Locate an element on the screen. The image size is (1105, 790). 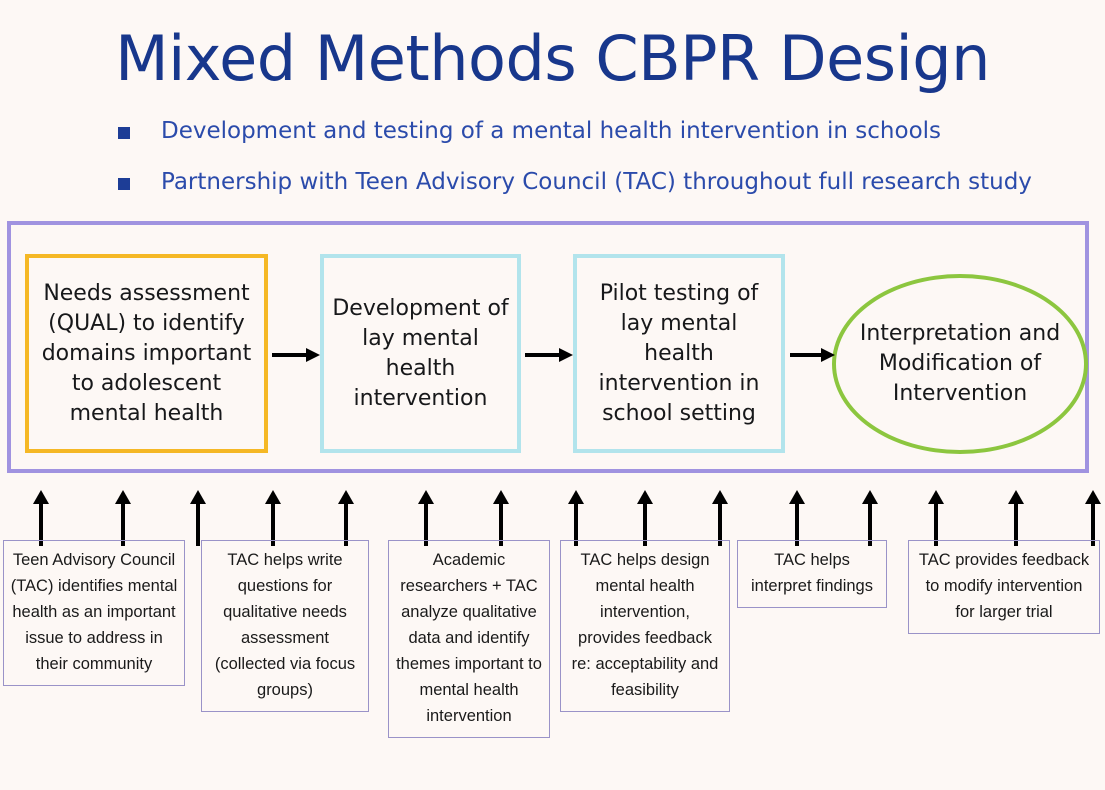
note-box-interpret-findings: TAC helps interpret findings is located at coordinates (812, 574).